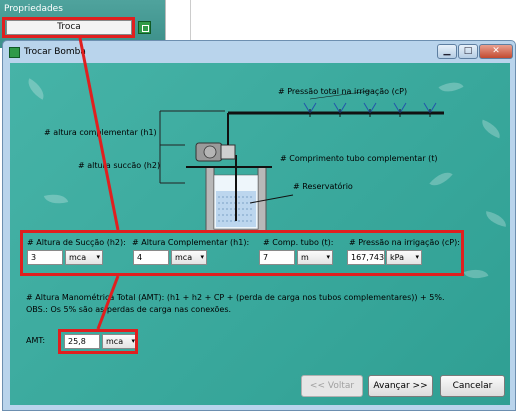 The image size is (520, 413). I want to click on highlight-connector-lines, so click(99, 183).